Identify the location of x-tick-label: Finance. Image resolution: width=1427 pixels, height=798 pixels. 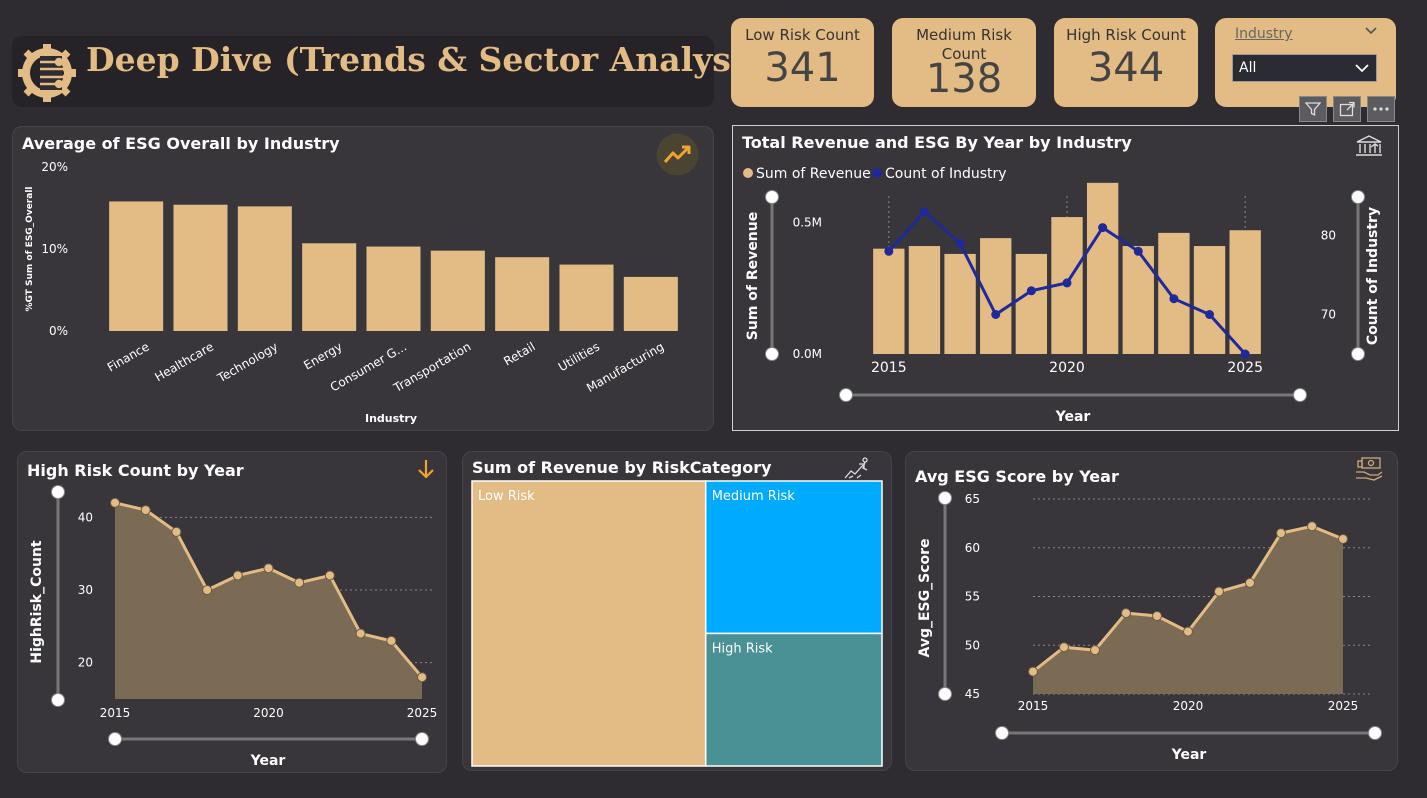
(128, 356).